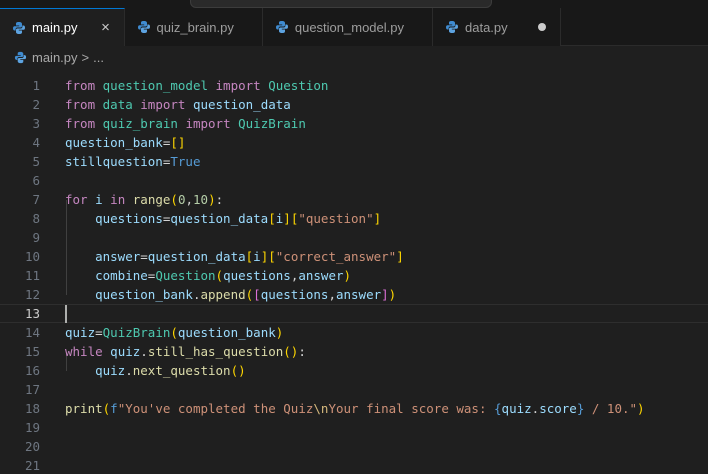 The image size is (708, 474). I want to click on code-text: combine=Question(questions,answer), so click(208, 275).